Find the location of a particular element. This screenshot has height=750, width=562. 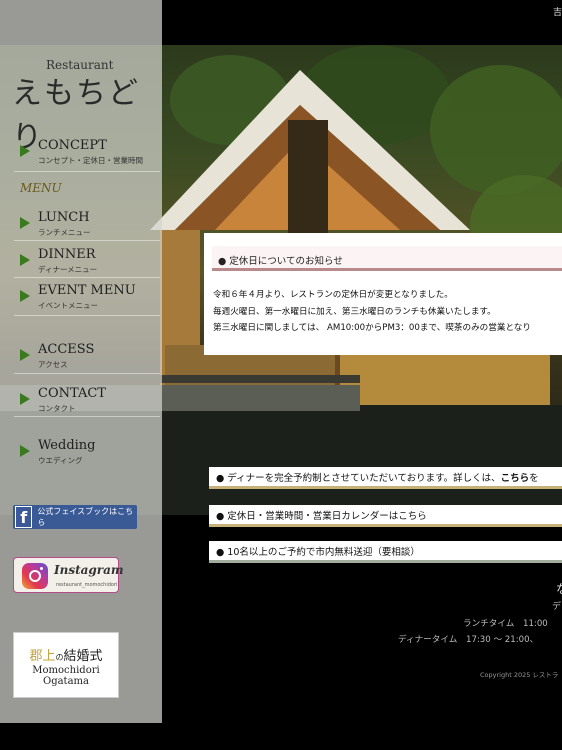

footer-subtitle: デ is located at coordinates (557, 607).